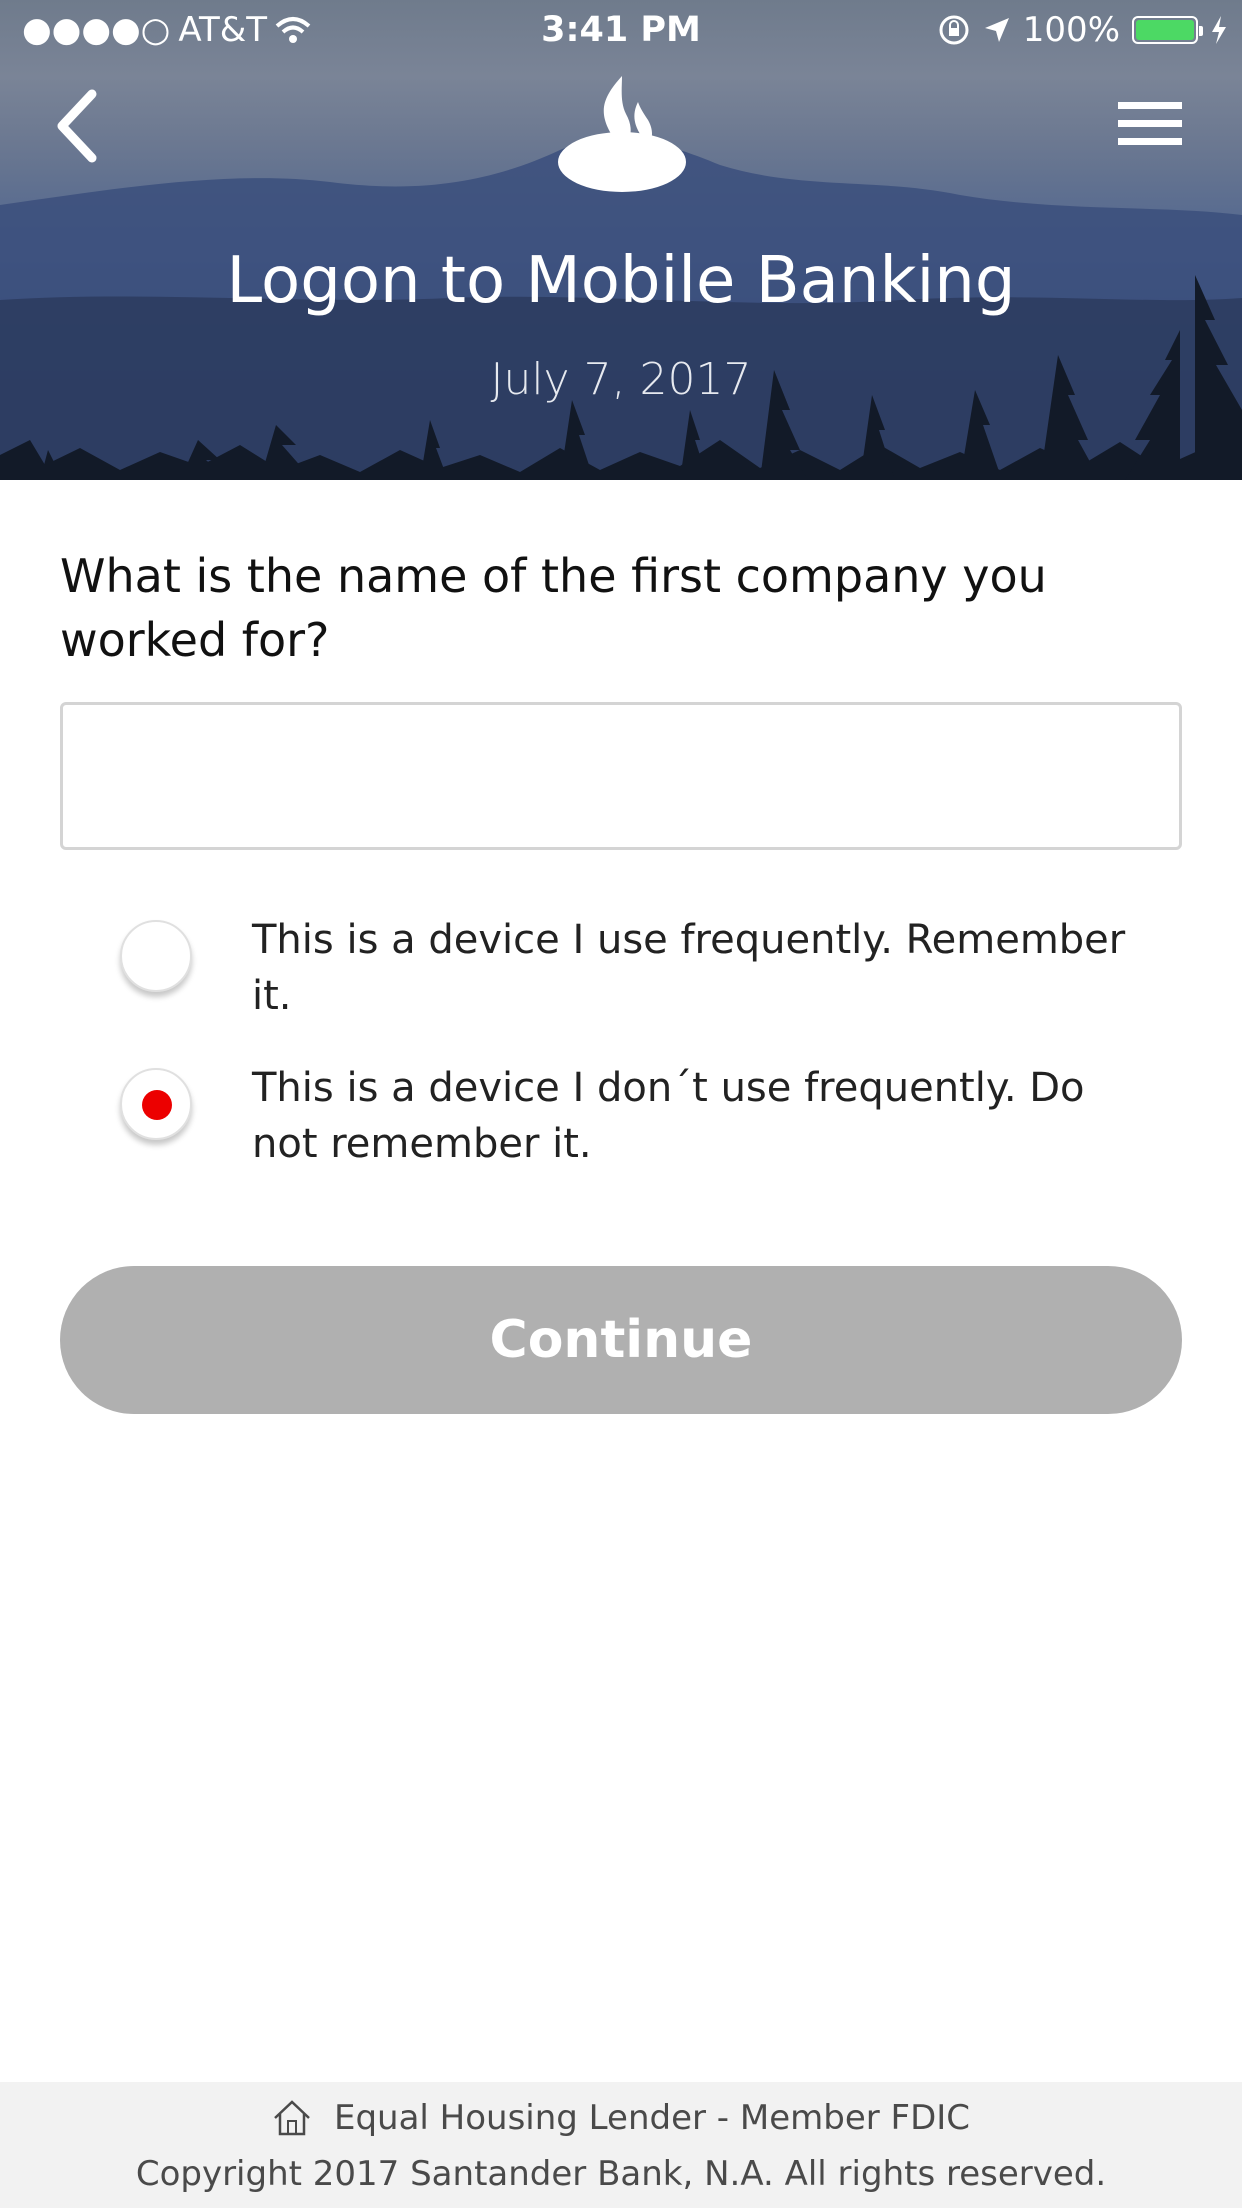  I want to click on radio-selected-indicator, so click(157, 1105).